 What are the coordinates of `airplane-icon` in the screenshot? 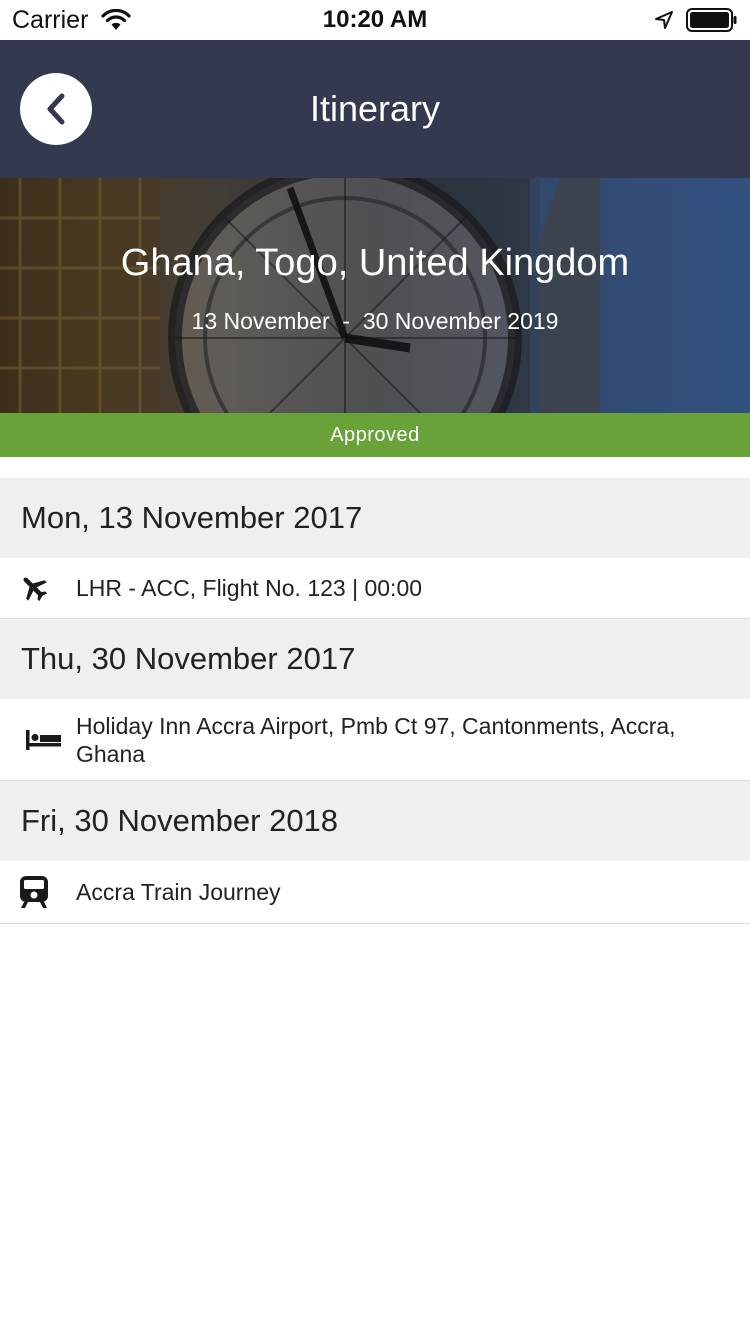 It's located at (35, 589).